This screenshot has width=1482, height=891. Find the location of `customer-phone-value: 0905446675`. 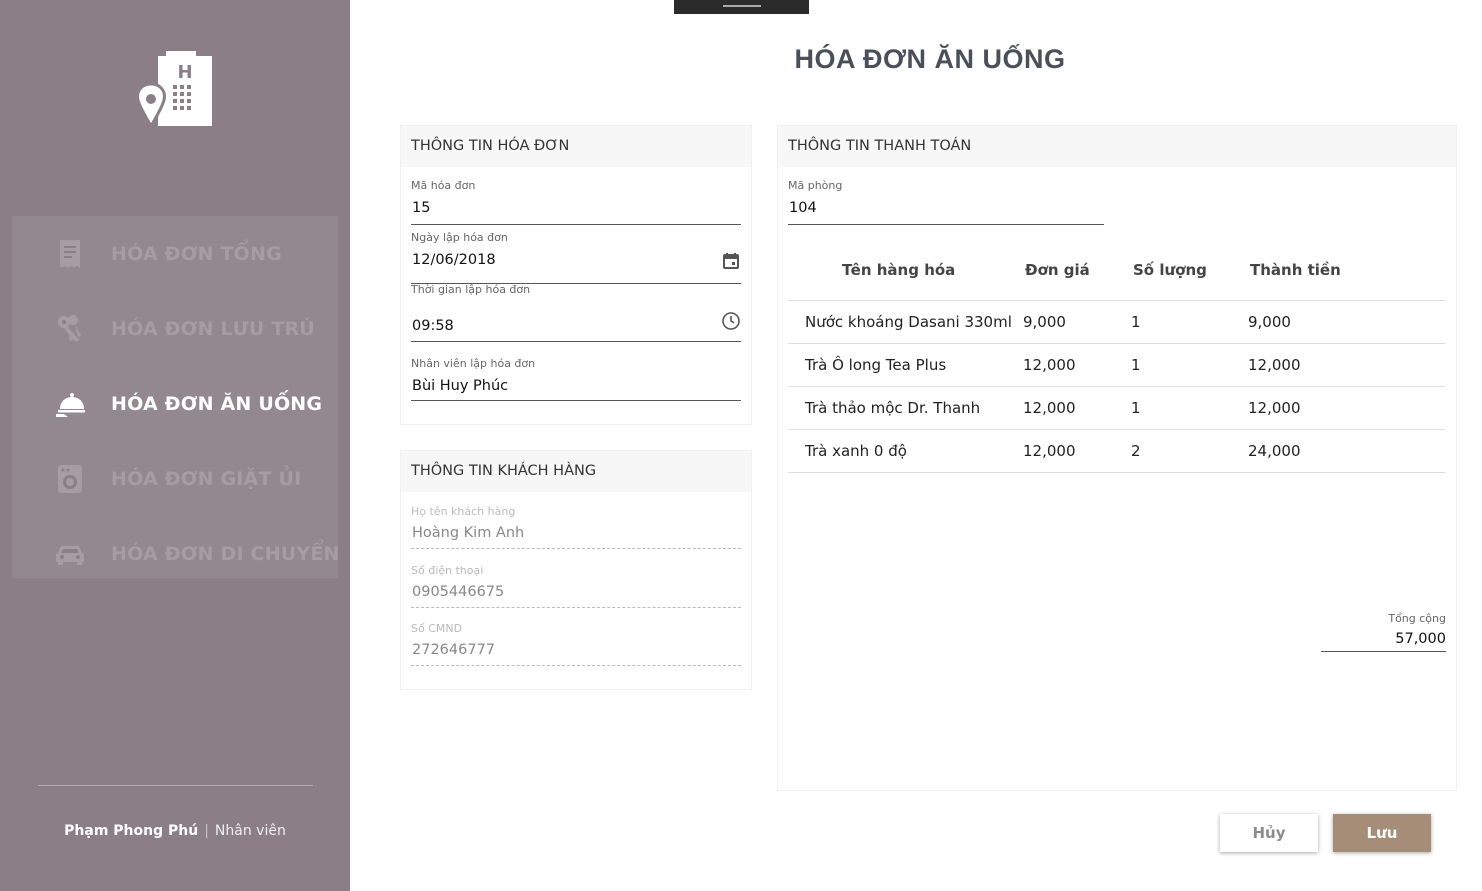

customer-phone-value: 0905446675 is located at coordinates (458, 592).